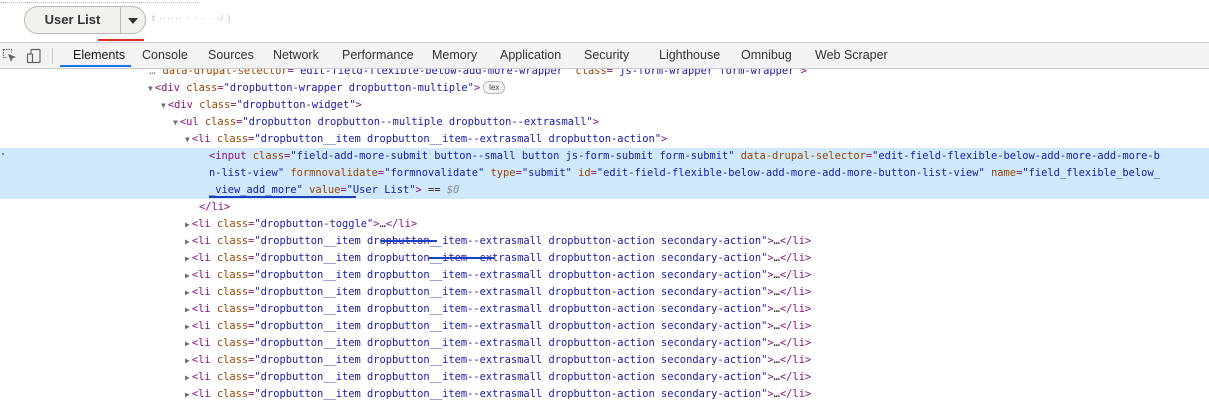 The height and width of the screenshot is (406, 1209). What do you see at coordinates (604, 190) in the screenshot?
I see `dom-node-selected: _view_add_more" value="User List"> == $0` at bounding box center [604, 190].